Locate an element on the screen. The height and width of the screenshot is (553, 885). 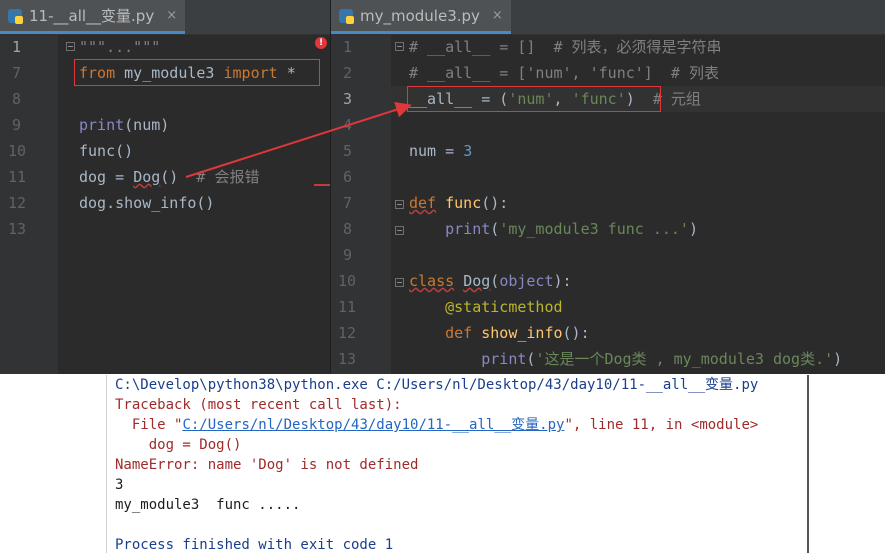
console-text: ", line 11, in <module> is located at coordinates (661, 425).